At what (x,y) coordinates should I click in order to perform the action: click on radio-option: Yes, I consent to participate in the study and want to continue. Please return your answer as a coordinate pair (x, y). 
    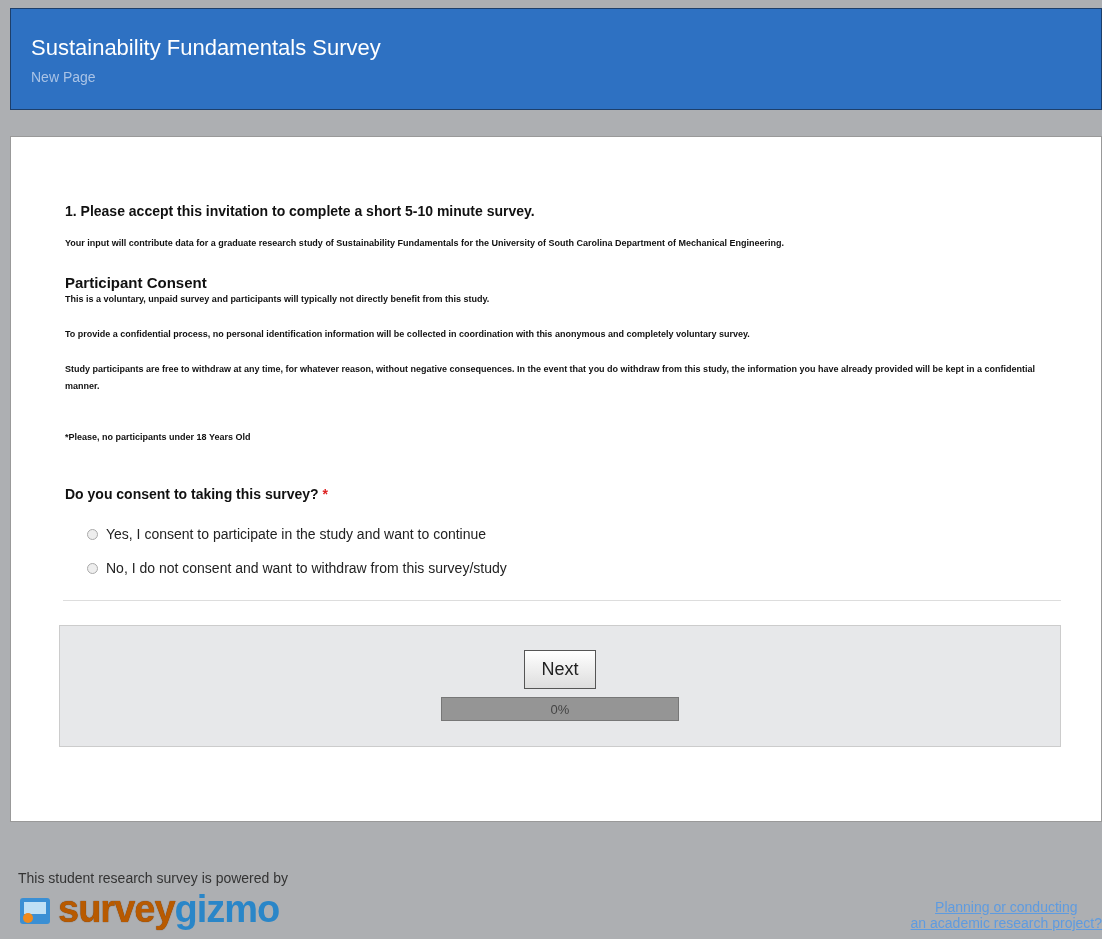
    Looking at the image, I should click on (574, 534).